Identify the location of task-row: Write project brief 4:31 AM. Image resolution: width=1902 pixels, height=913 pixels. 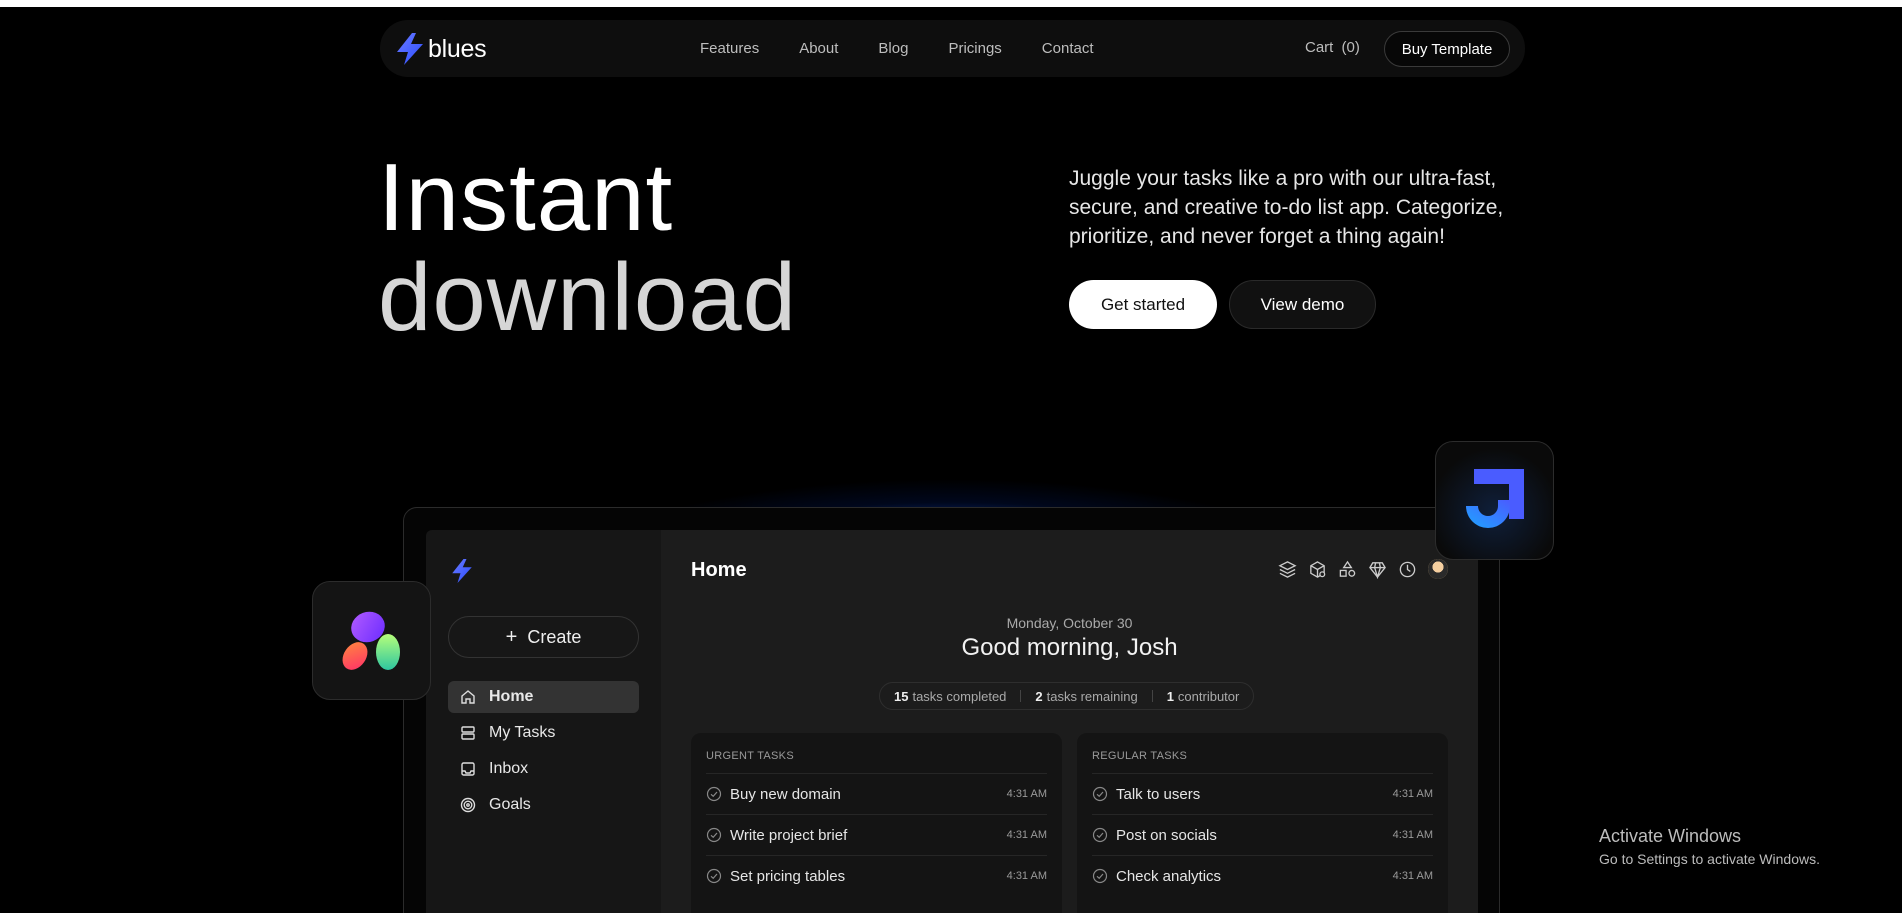
(876, 834).